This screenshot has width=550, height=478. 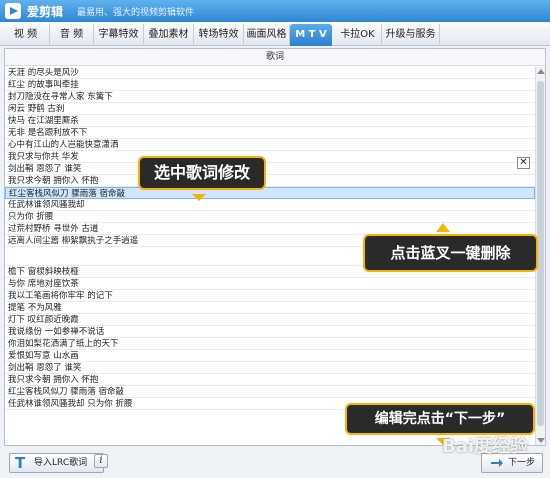 I want to click on import-lrc-button: T 导入LRC歌词, so click(x=56, y=463).